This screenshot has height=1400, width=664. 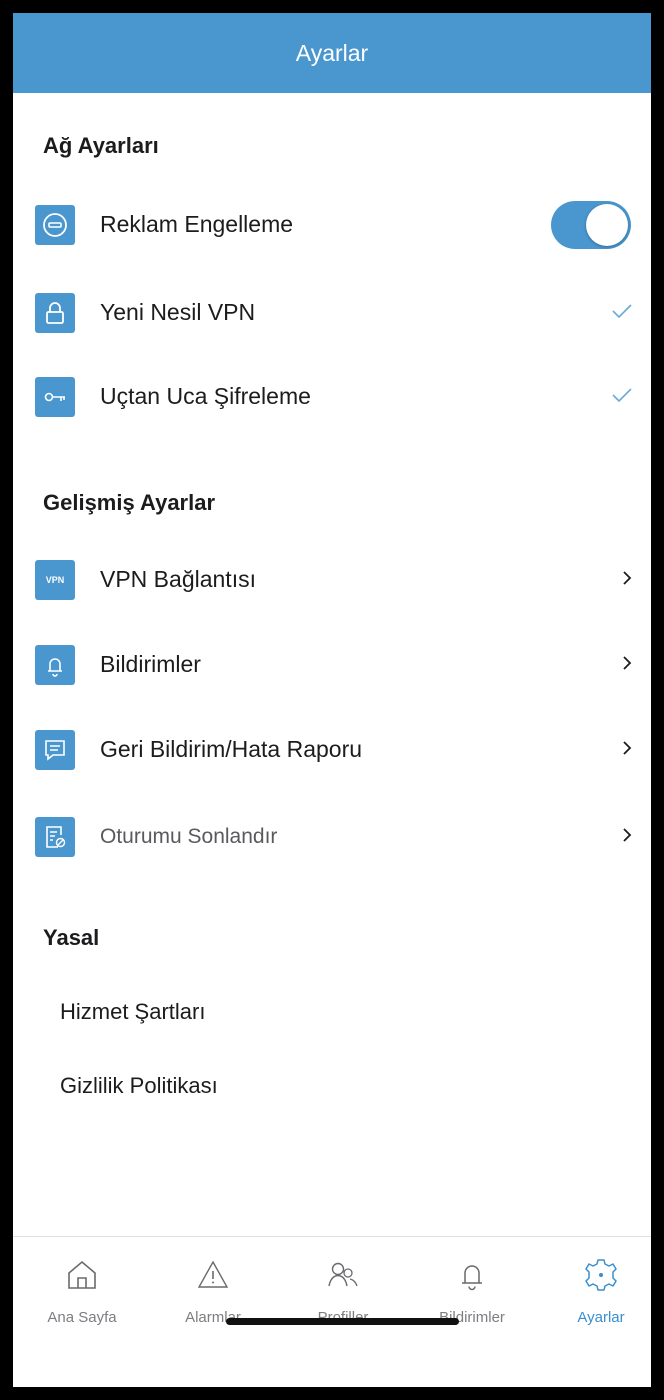 I want to click on row-label: Geri Bildirim/Hata Raporu, so click(x=231, y=749).